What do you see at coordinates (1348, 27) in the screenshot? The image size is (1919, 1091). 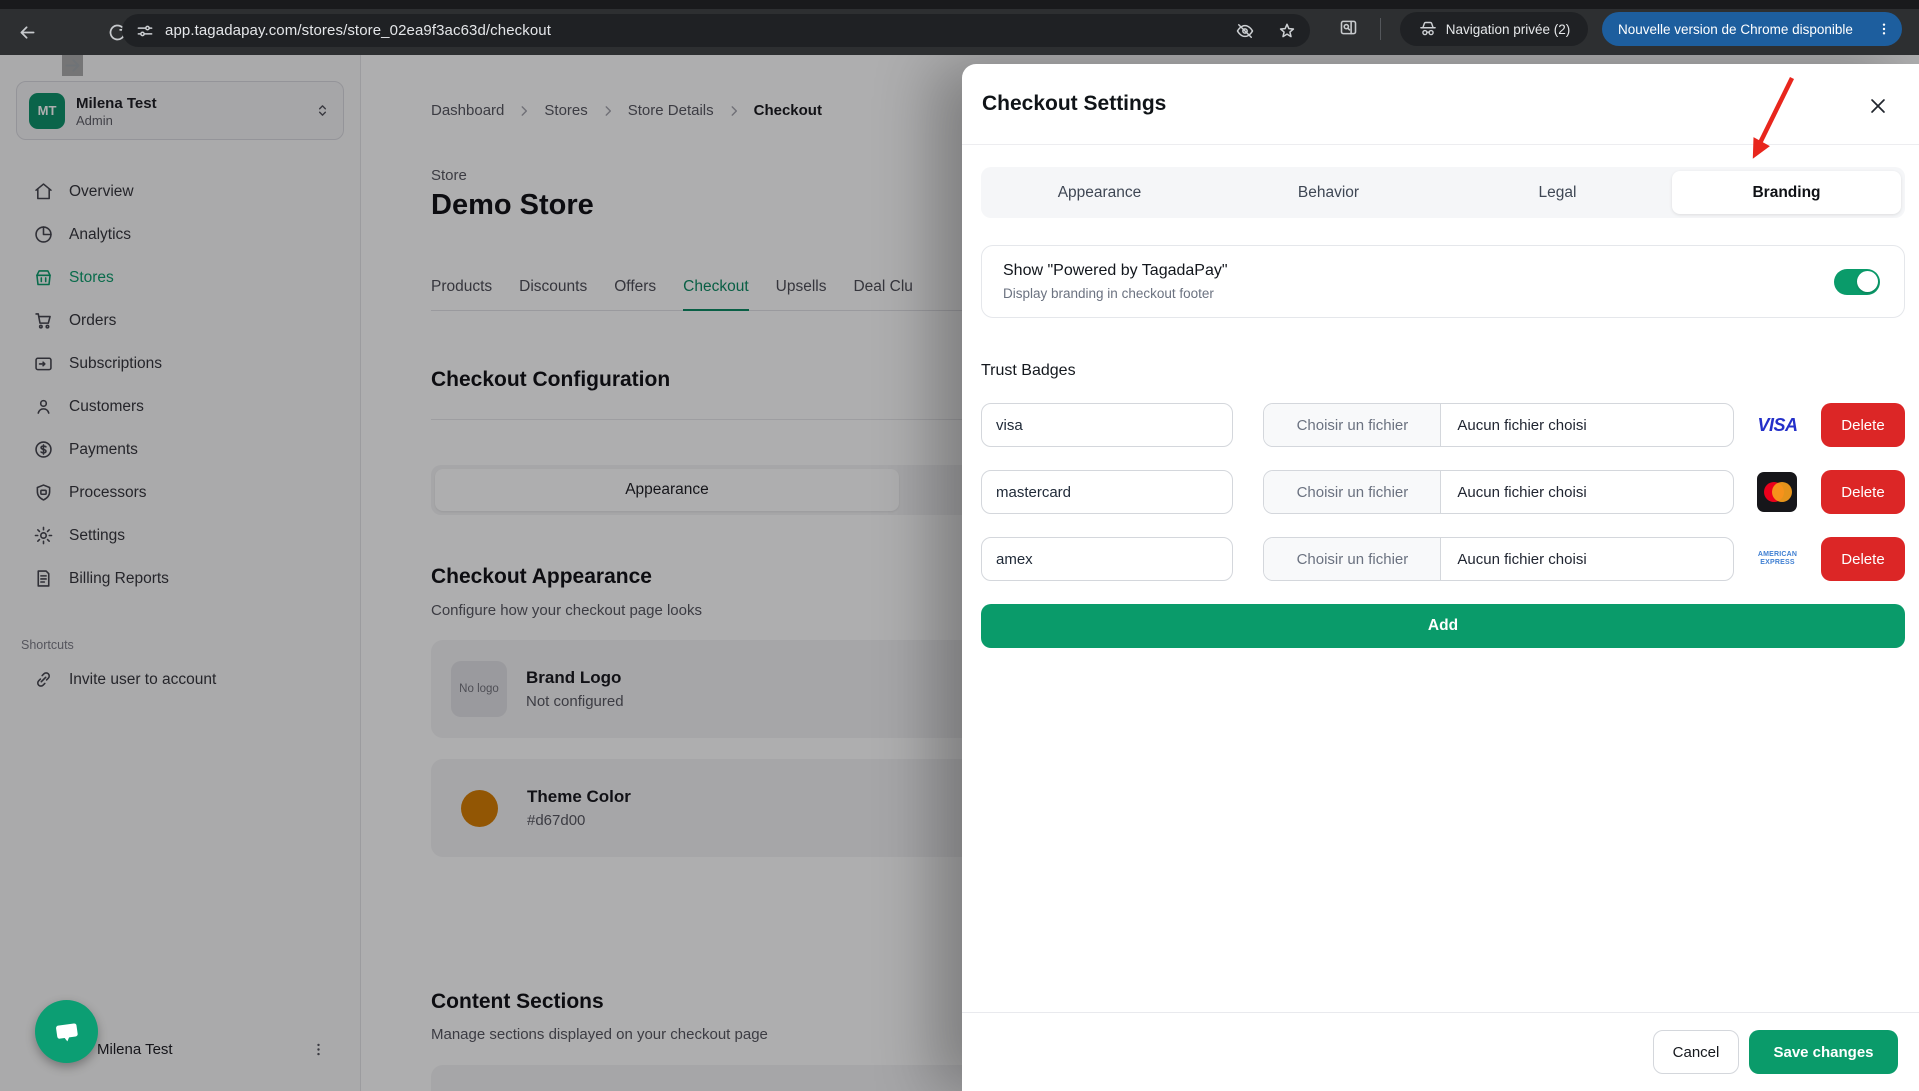 I see `side-panel-search-icon` at bounding box center [1348, 27].